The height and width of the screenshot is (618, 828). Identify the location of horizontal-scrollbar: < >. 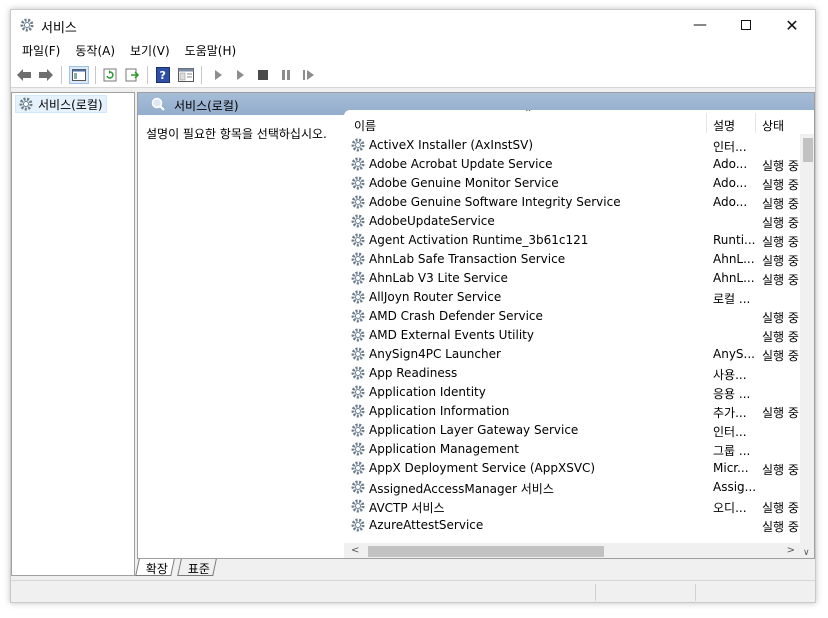
(572, 550).